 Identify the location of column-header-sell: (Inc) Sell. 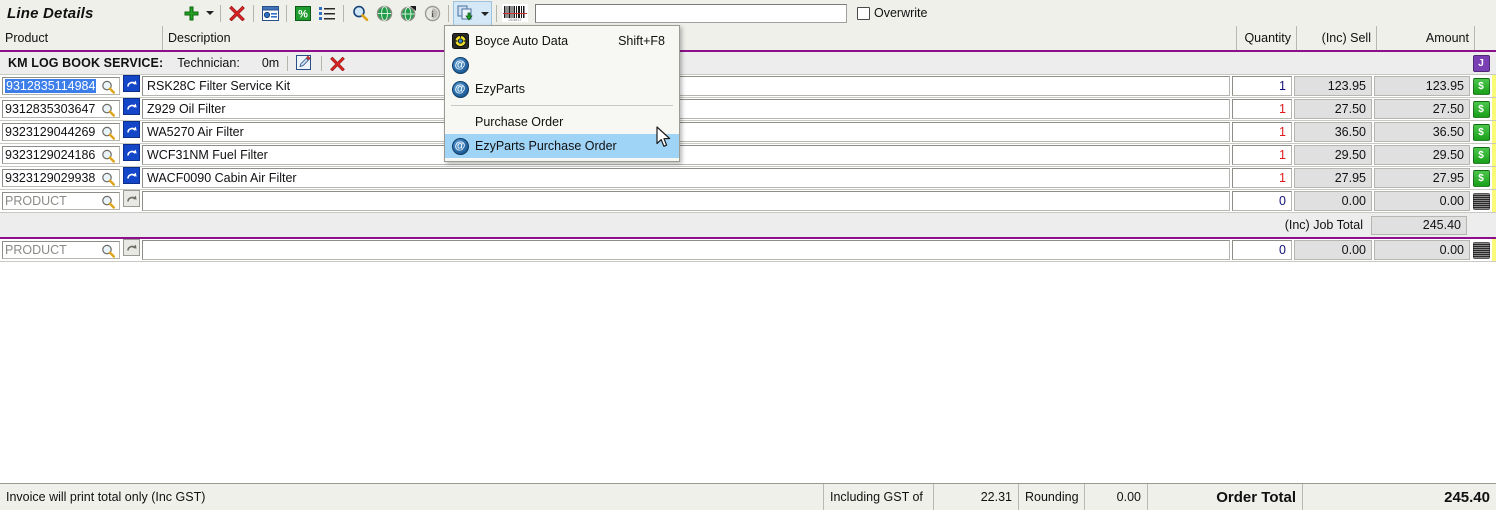
(1337, 38).